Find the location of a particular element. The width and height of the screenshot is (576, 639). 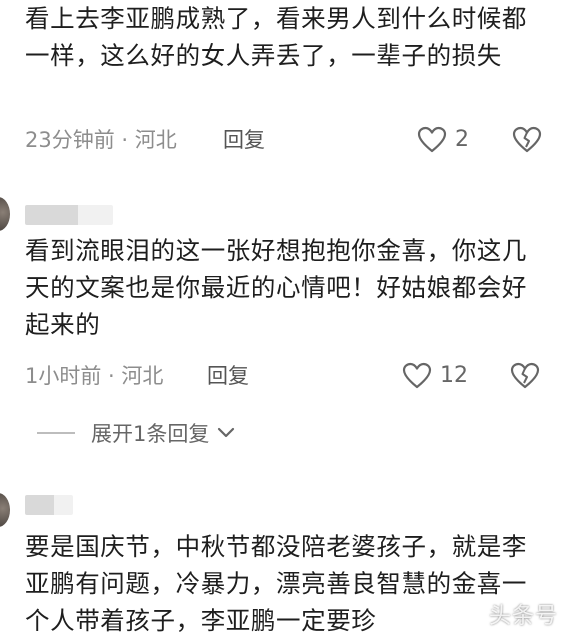

like-button: 2 is located at coordinates (443, 140).